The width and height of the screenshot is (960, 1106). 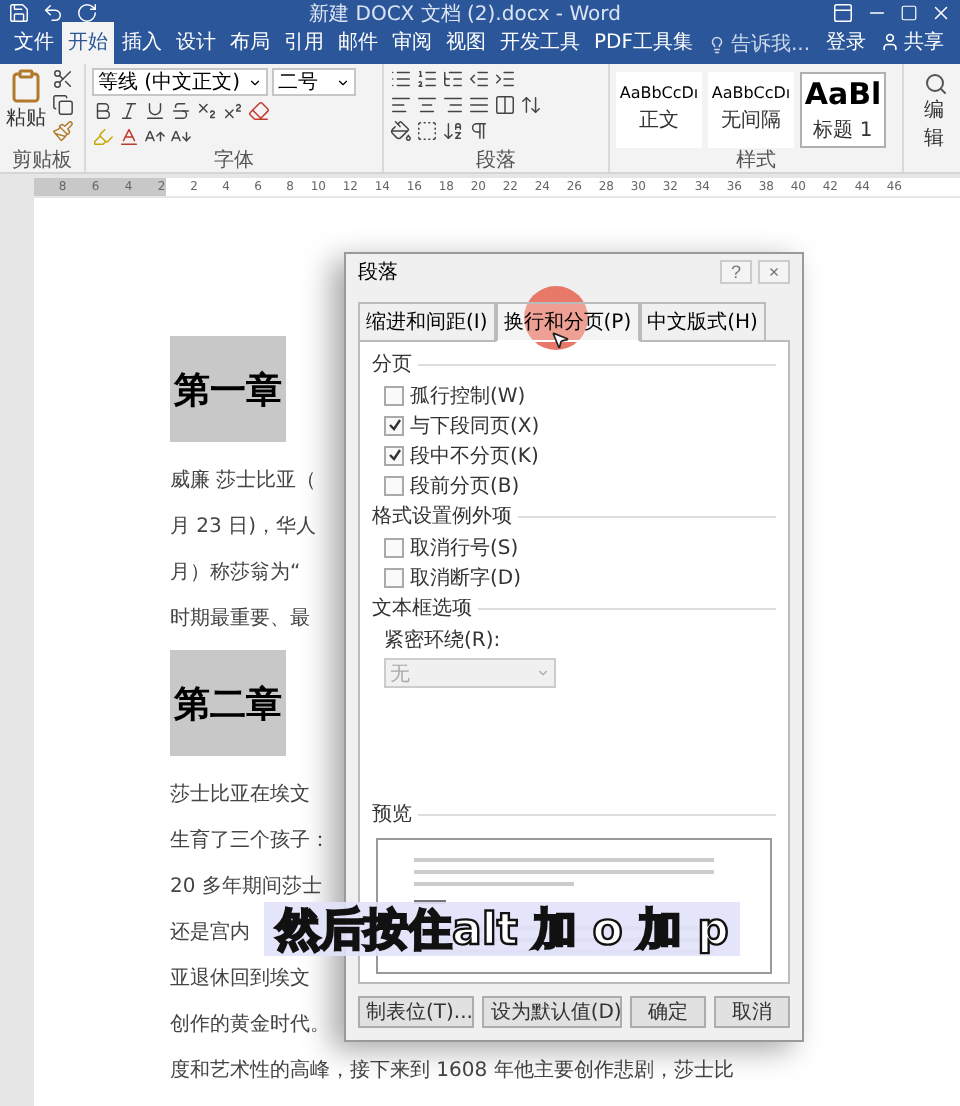 What do you see at coordinates (19, 13) in the screenshot?
I see `save-icon` at bounding box center [19, 13].